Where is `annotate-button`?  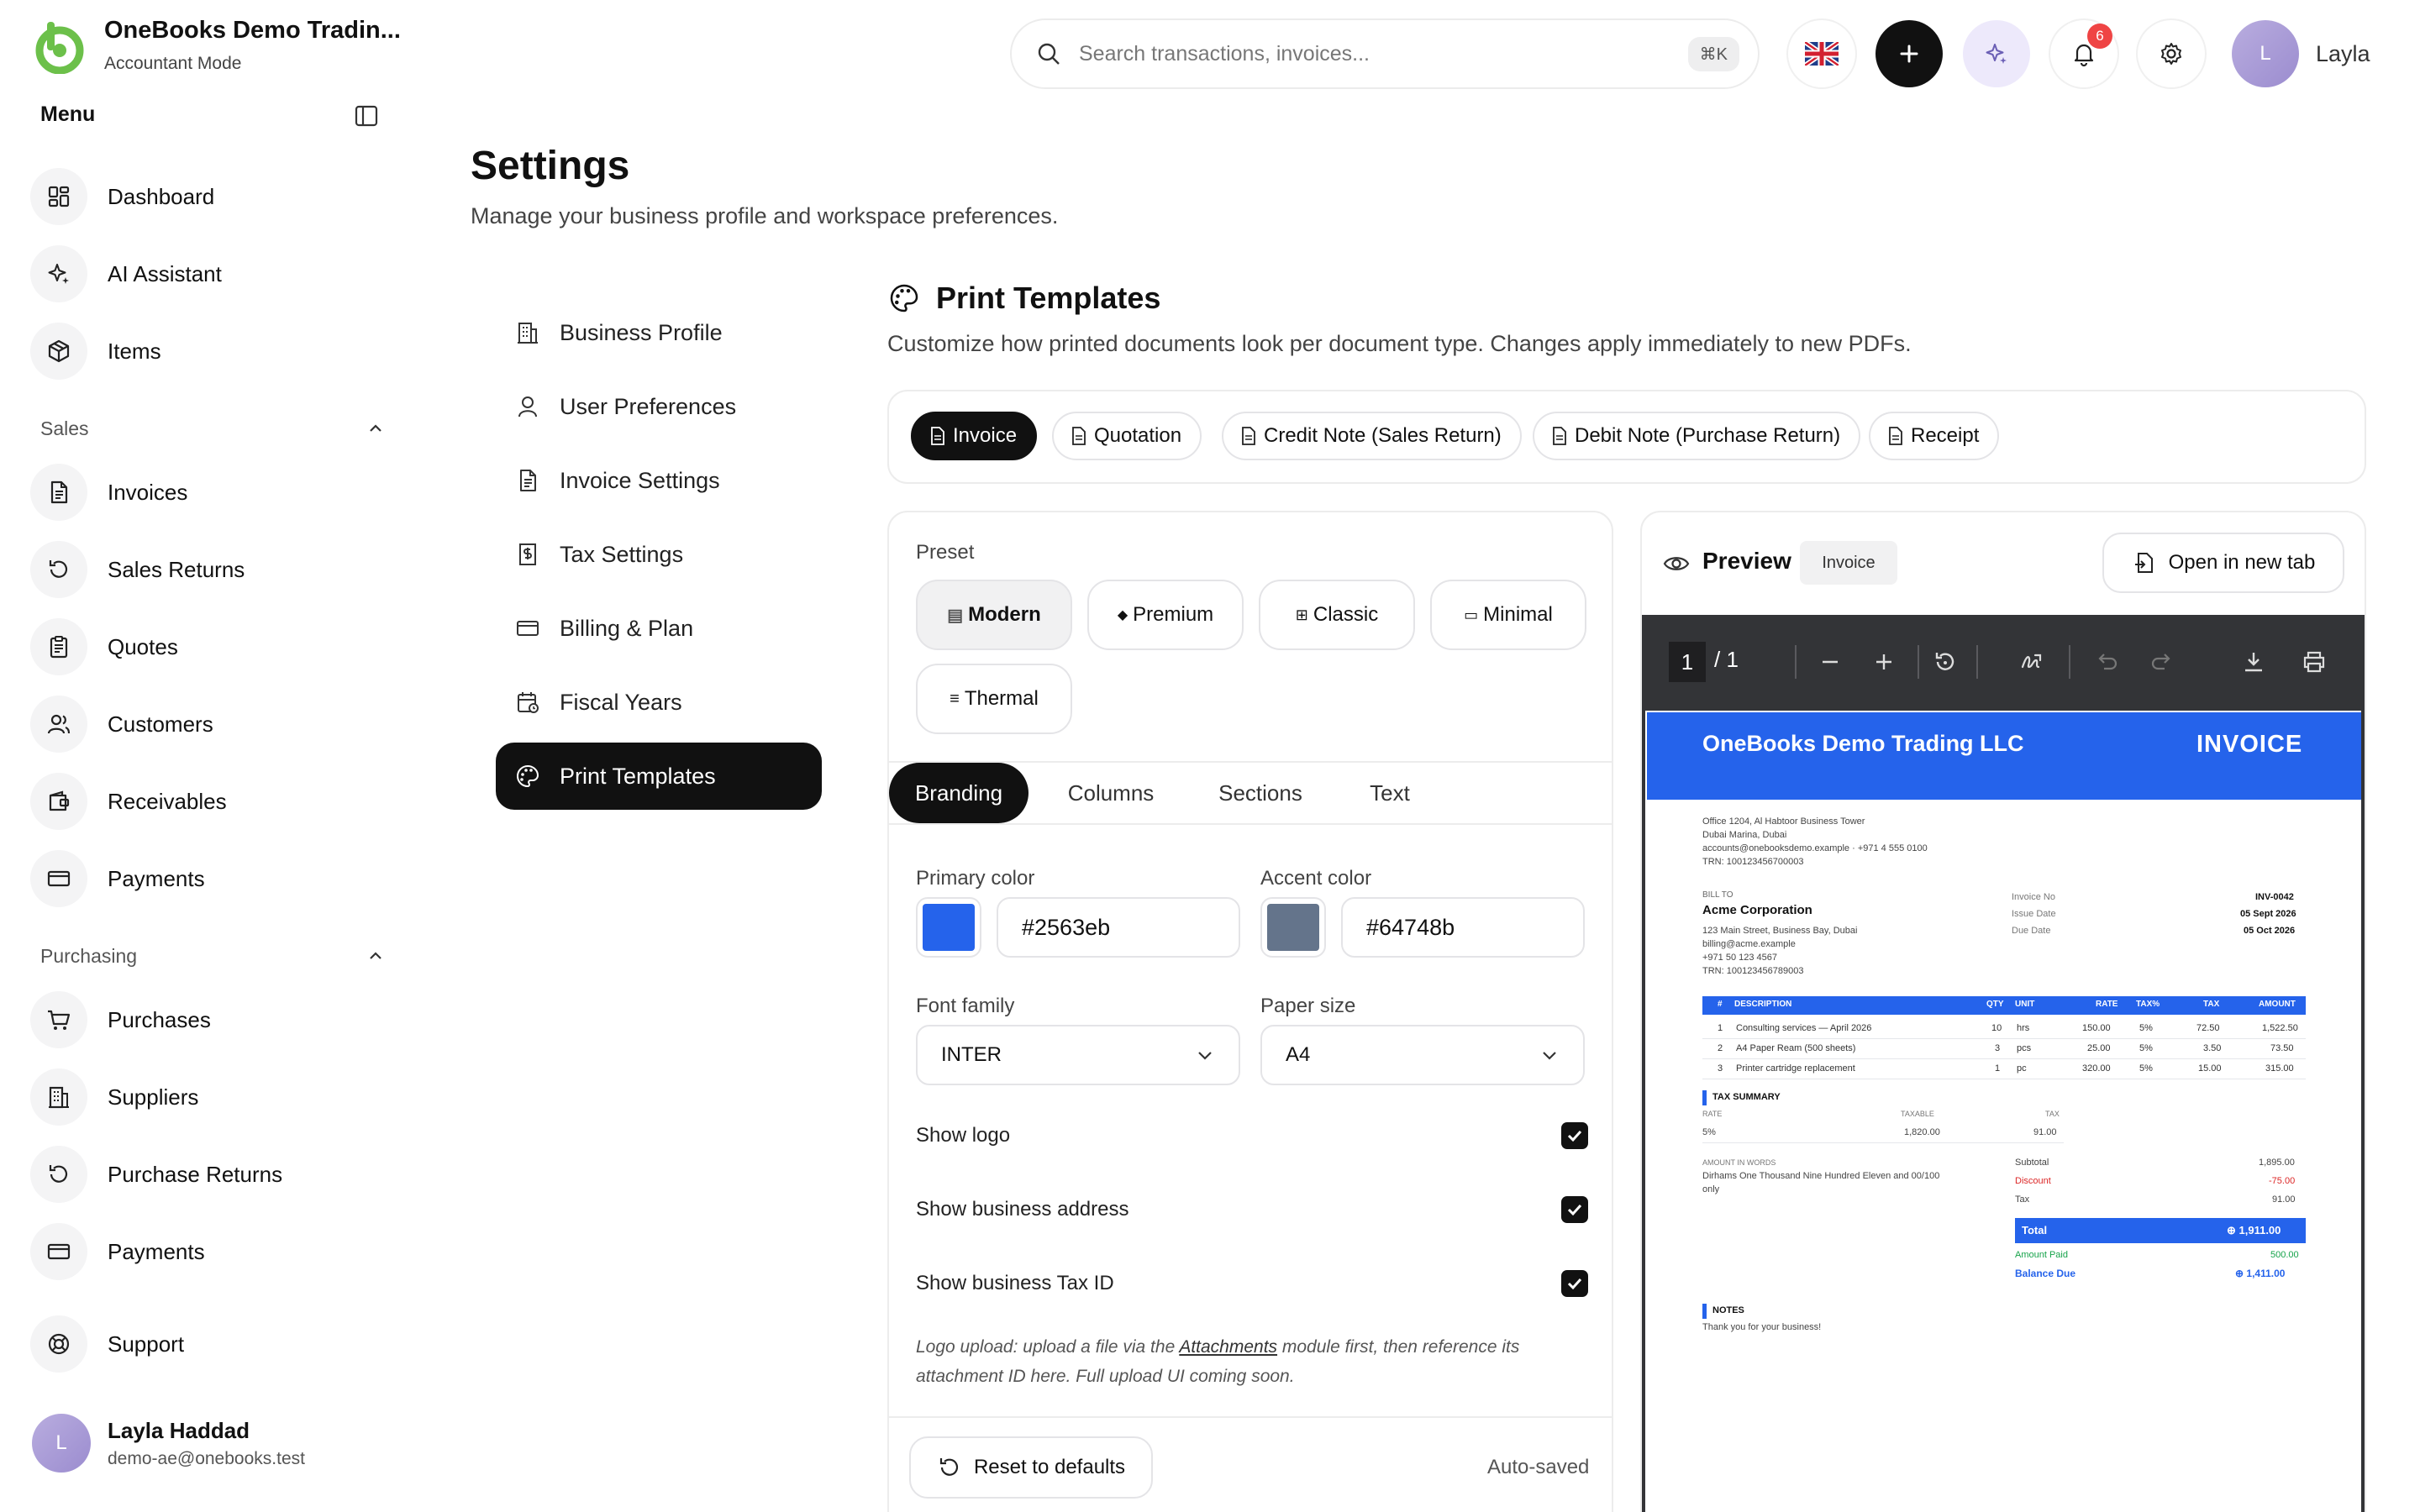
annotate-button is located at coordinates (2032, 662).